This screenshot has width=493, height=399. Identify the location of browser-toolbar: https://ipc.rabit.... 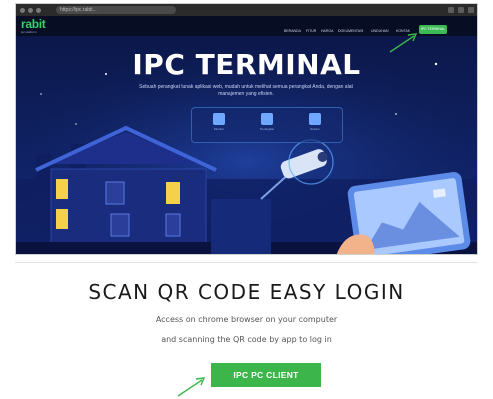
(246, 10).